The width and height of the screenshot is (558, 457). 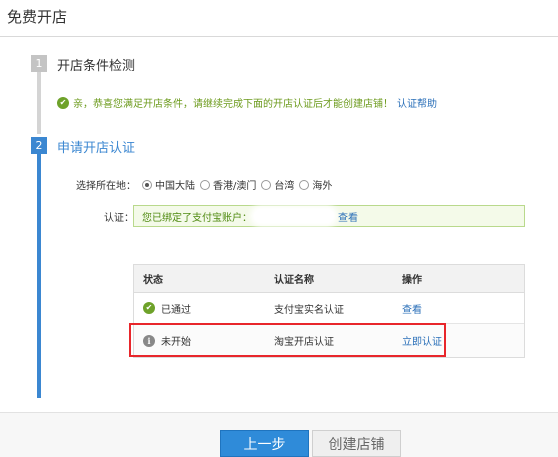 I want to click on region-selector: 选择所在地： 中国大陆 香港/澳门 台湾 海外, so click(x=206, y=184).